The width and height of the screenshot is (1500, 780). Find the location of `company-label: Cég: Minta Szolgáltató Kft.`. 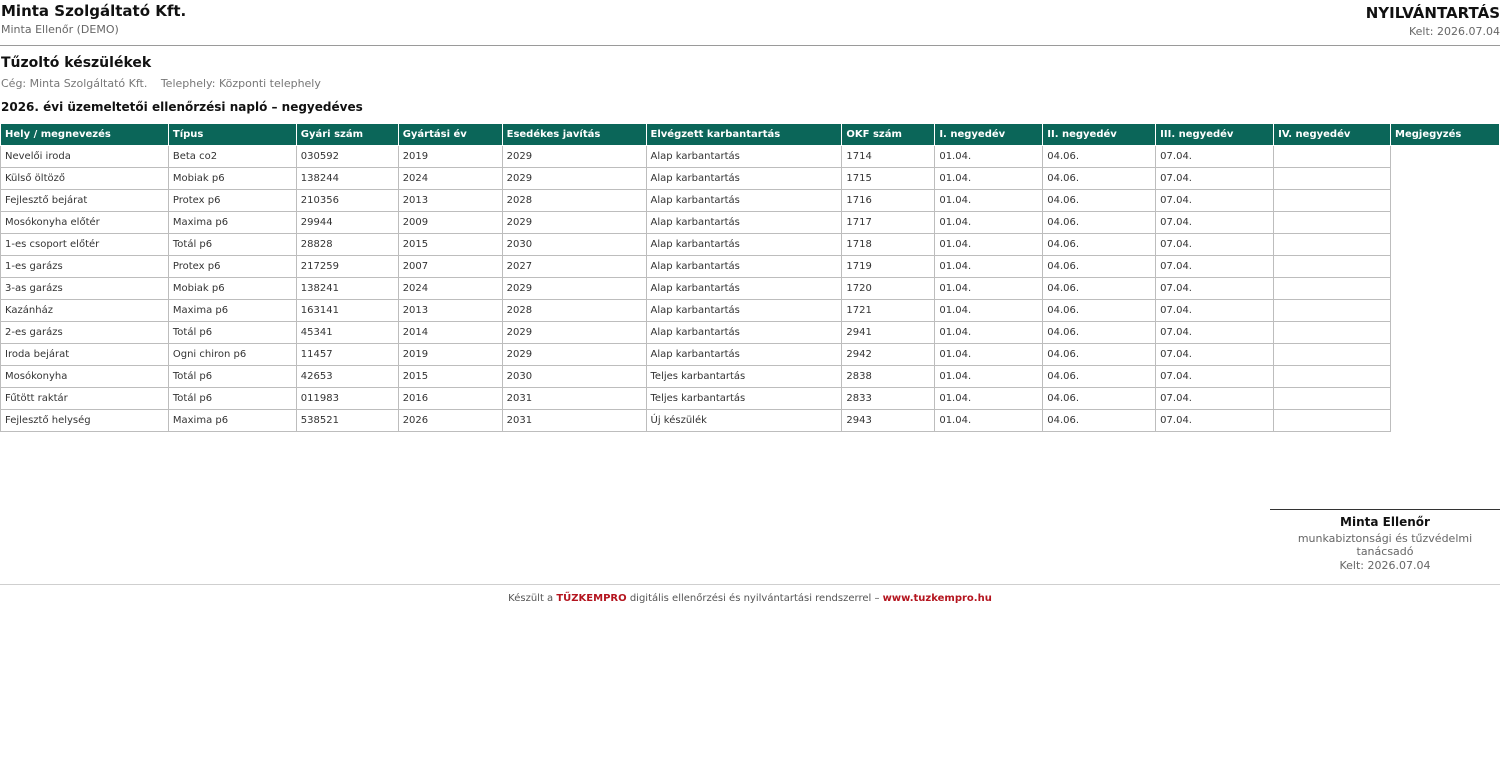

company-label: Cég: Minta Szolgáltató Kft. is located at coordinates (74, 83).